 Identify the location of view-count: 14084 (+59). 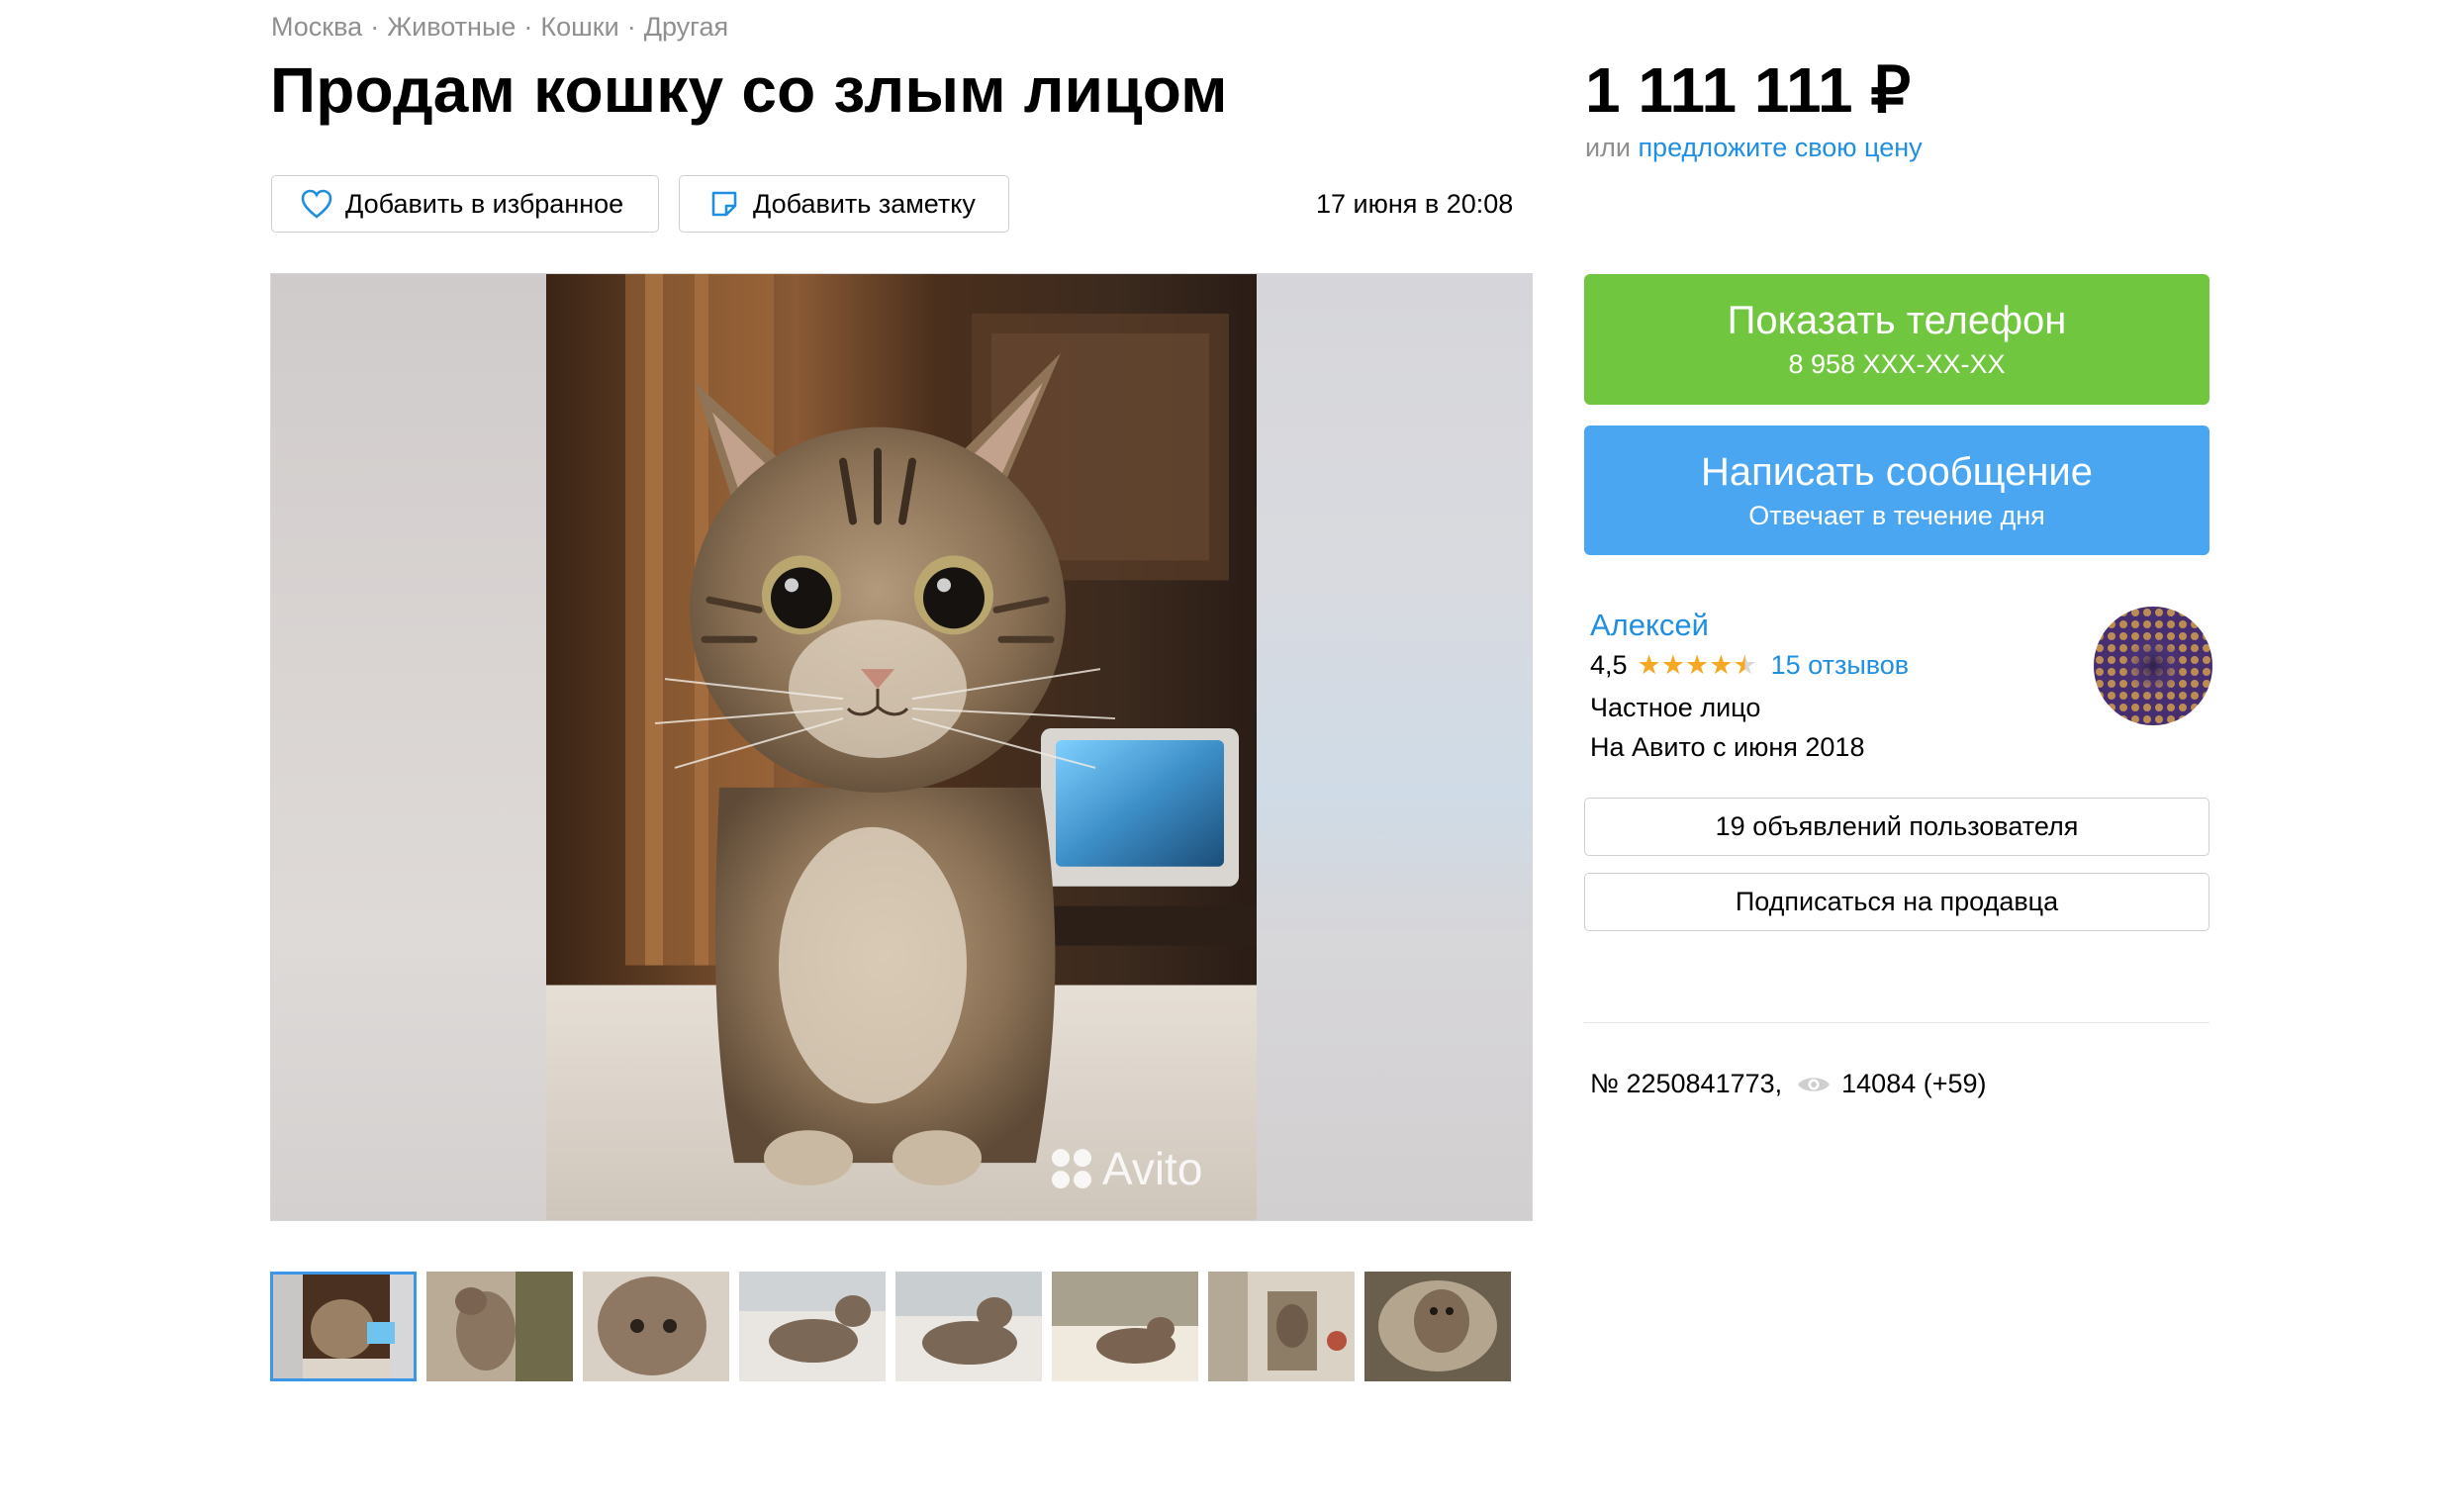
(1914, 1083).